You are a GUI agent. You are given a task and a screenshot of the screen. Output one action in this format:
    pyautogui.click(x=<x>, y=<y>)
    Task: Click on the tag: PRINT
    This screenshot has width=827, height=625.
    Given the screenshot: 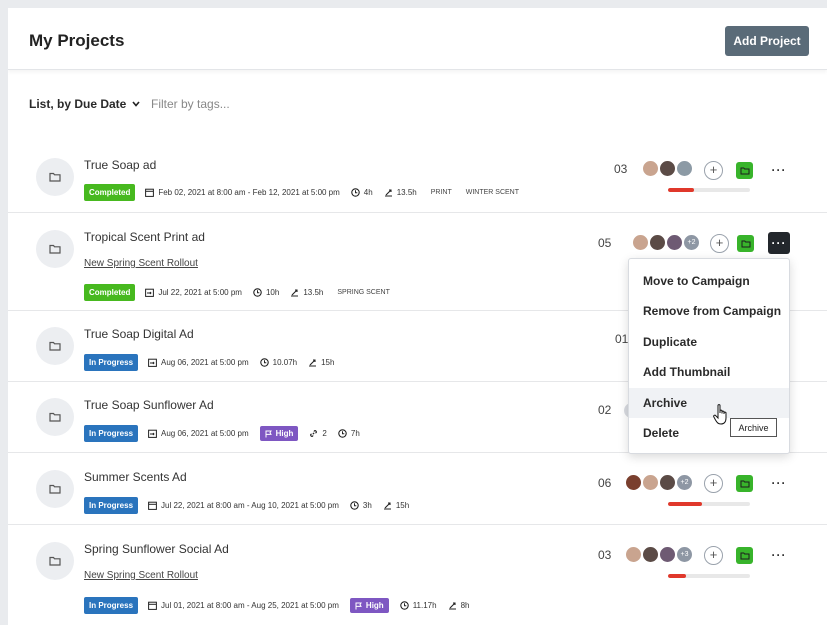 What is the action you would take?
    pyautogui.click(x=441, y=192)
    